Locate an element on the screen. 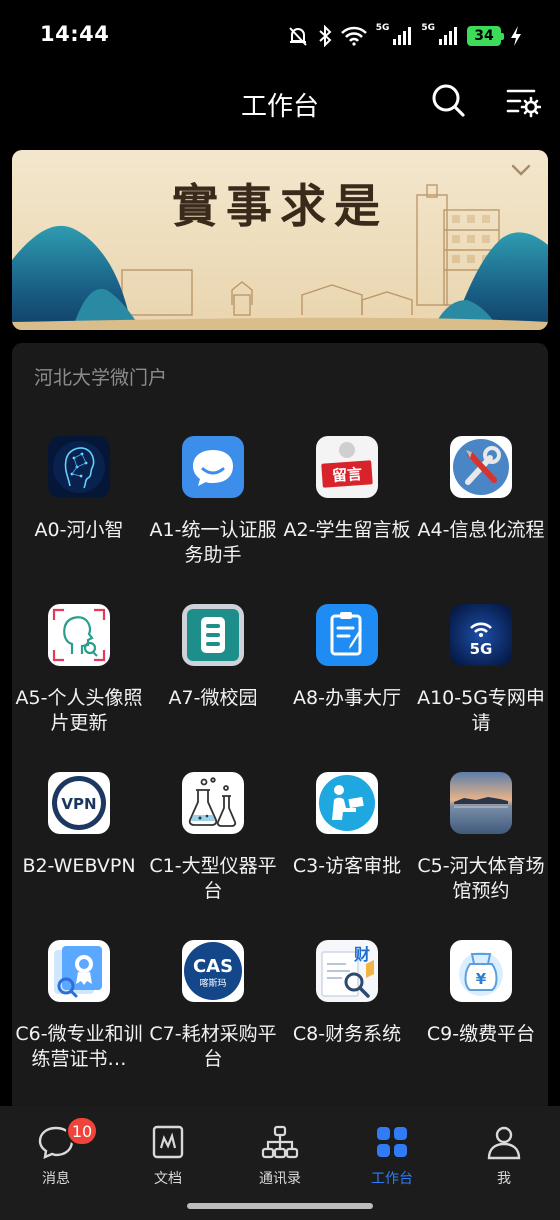  home-indicator is located at coordinates (280, 1206).